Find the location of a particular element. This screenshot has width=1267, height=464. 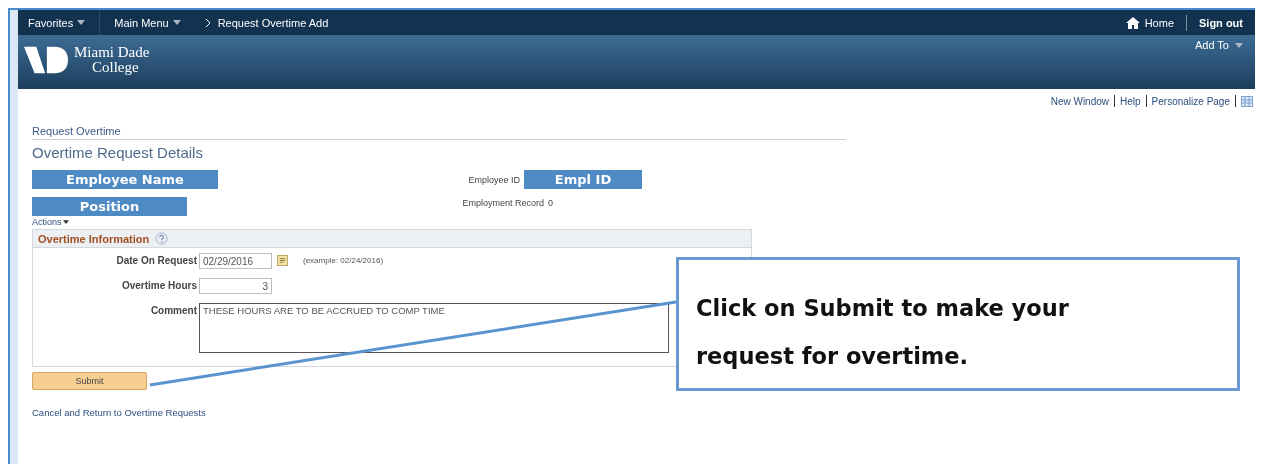

field-value: 0 is located at coordinates (550, 202).